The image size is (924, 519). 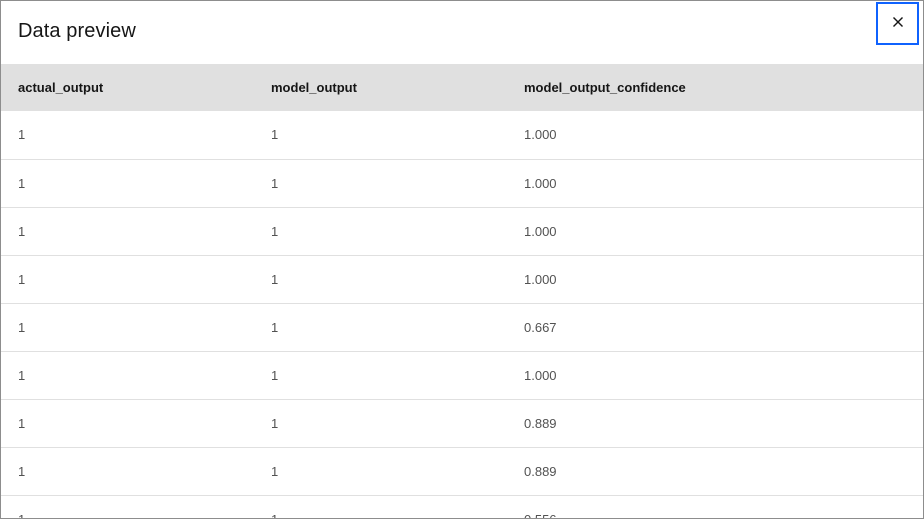 I want to click on column-header-model-output-confidence: model_output_confidence, so click(x=605, y=87).